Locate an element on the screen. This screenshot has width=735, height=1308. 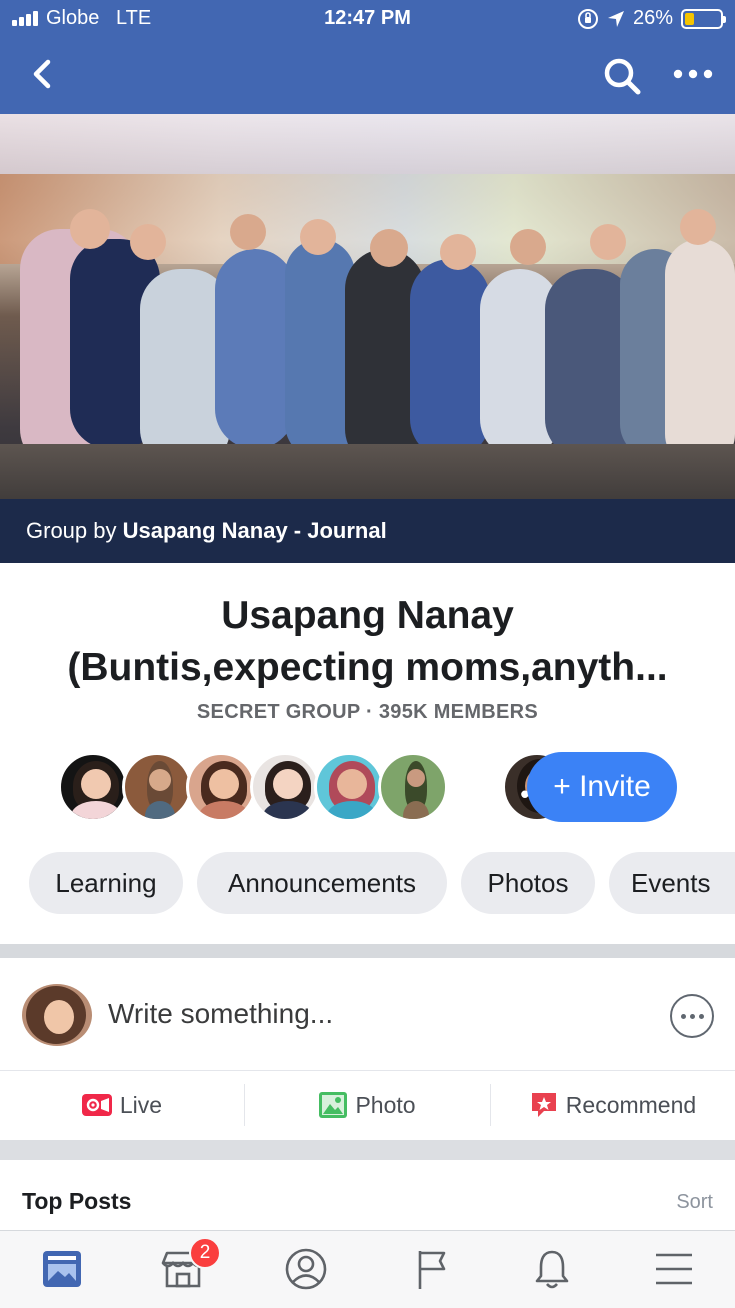
chip-photos: Photos is located at coordinates (528, 883).